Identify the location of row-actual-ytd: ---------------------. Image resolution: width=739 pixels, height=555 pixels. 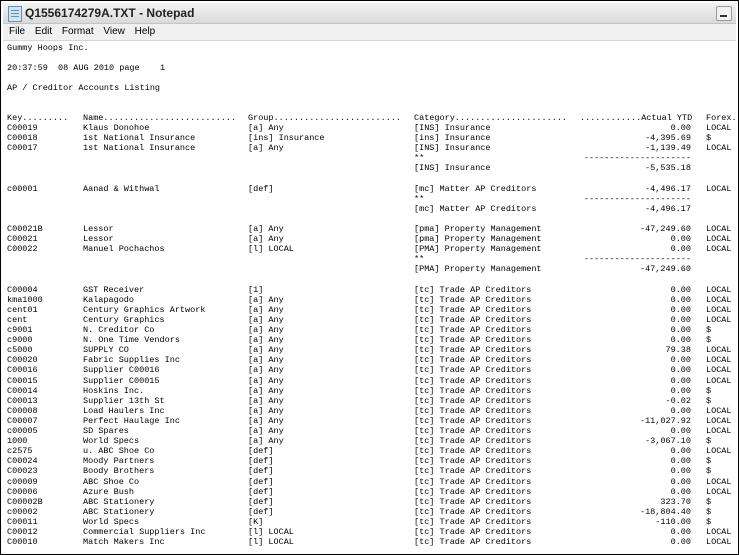
(637, 259).